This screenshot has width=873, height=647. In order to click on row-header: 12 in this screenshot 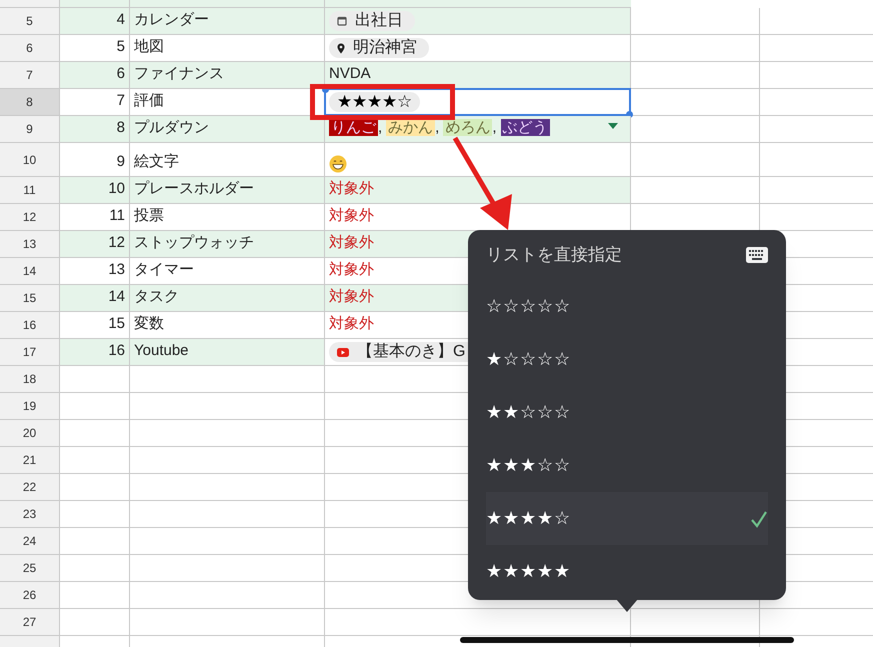, I will do `click(30, 217)`.